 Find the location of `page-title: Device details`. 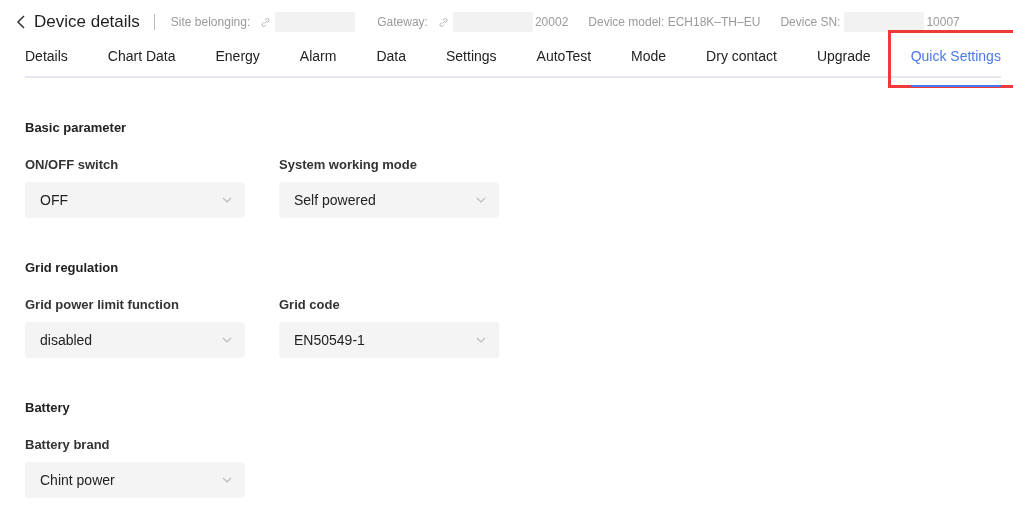

page-title: Device details is located at coordinates (87, 22).